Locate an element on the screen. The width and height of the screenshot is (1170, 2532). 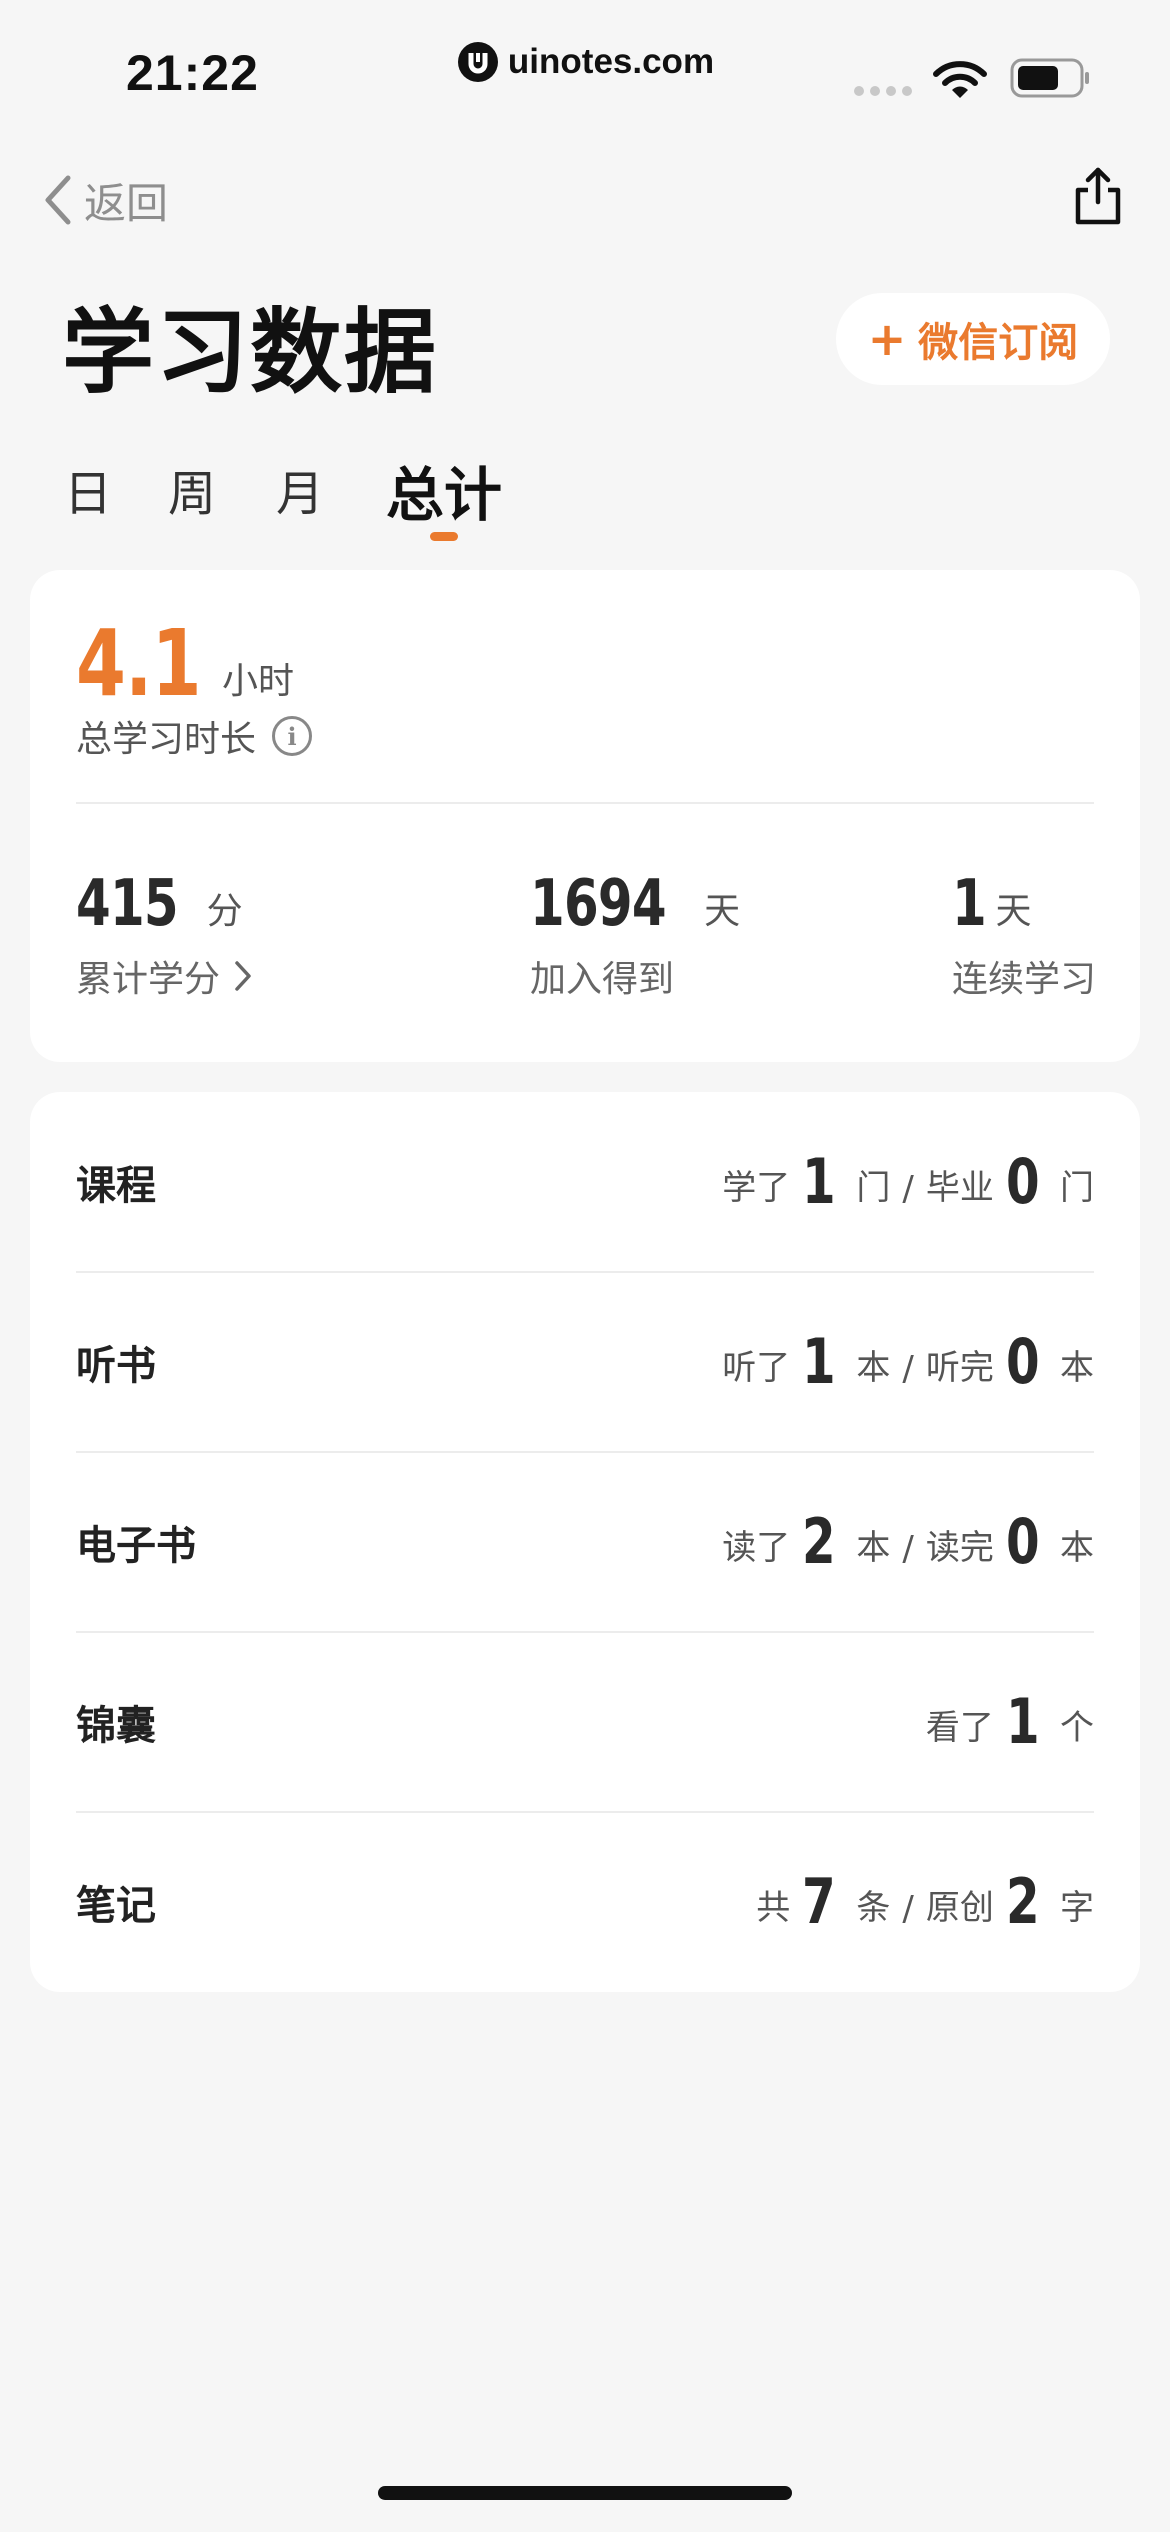
list-item-text: 毕业 is located at coordinates (959, 1188).